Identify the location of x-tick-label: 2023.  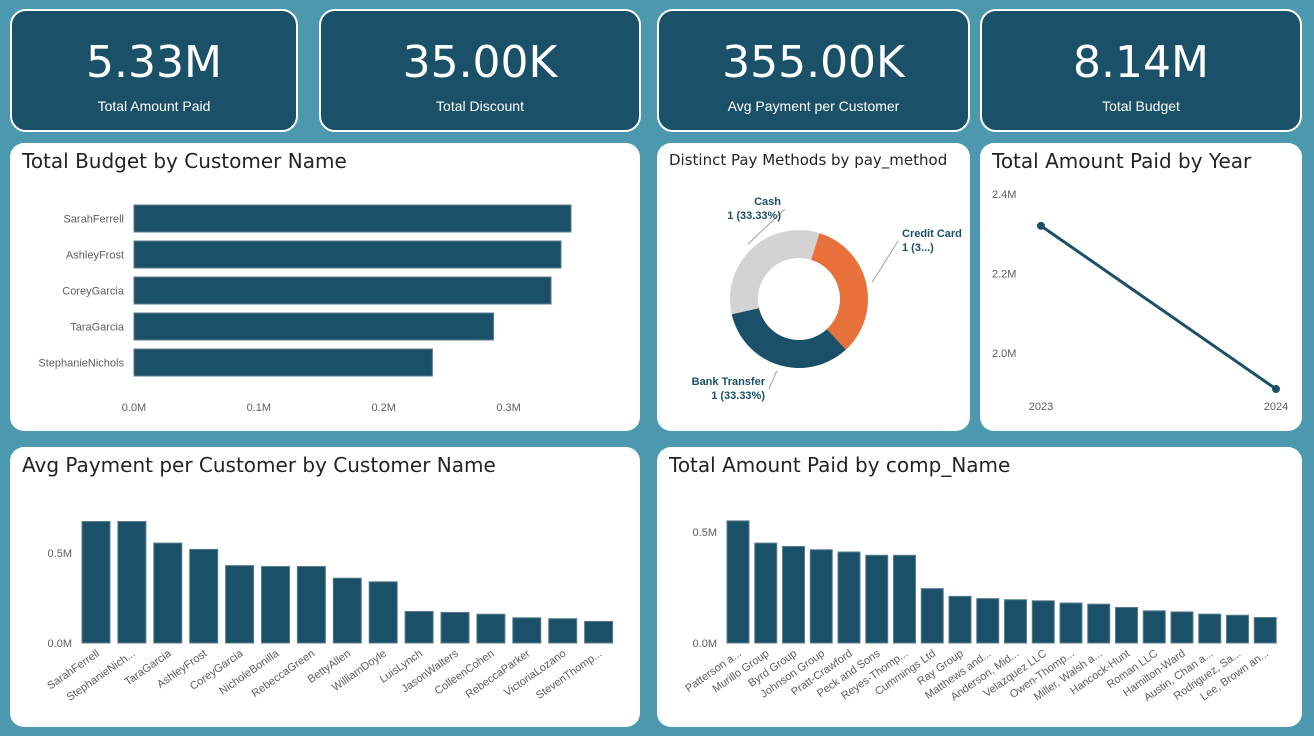
(1041, 407).